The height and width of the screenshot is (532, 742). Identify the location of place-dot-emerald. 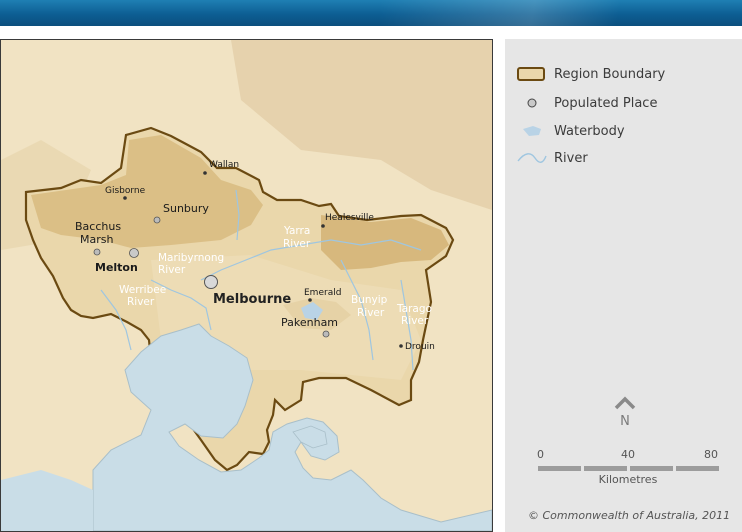
(310, 300).